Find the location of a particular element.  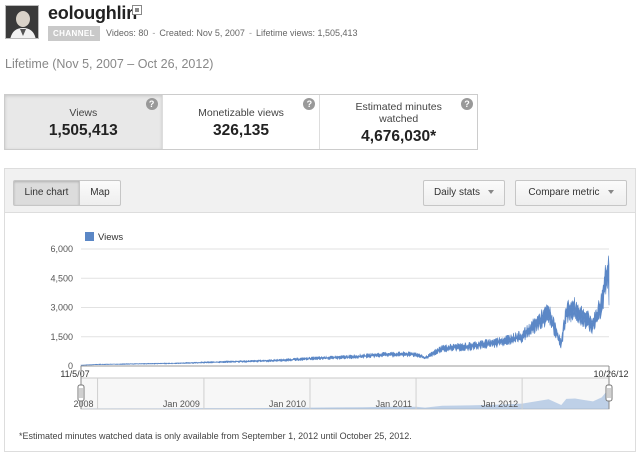

y-tick-label: 3,000 is located at coordinates (61, 308).